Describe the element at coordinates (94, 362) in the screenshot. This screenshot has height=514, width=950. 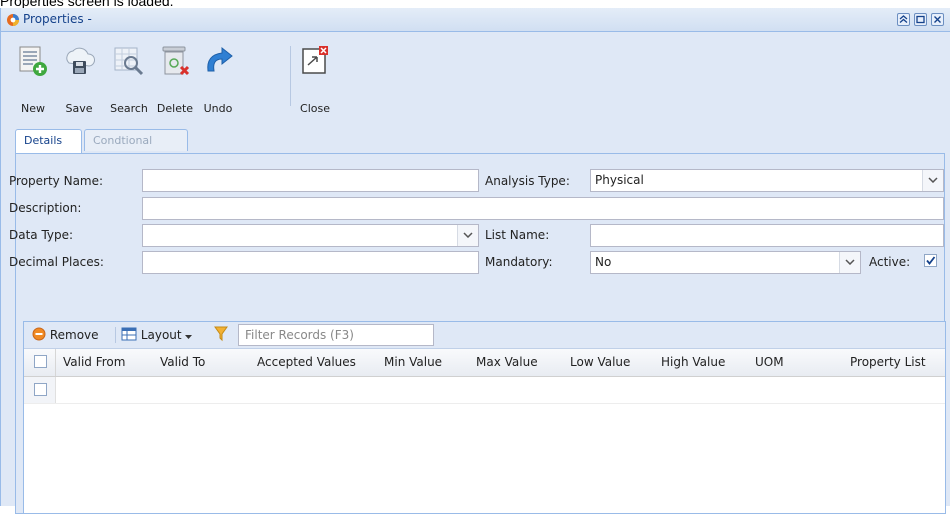
I see `column-valid-from: Valid From` at that location.